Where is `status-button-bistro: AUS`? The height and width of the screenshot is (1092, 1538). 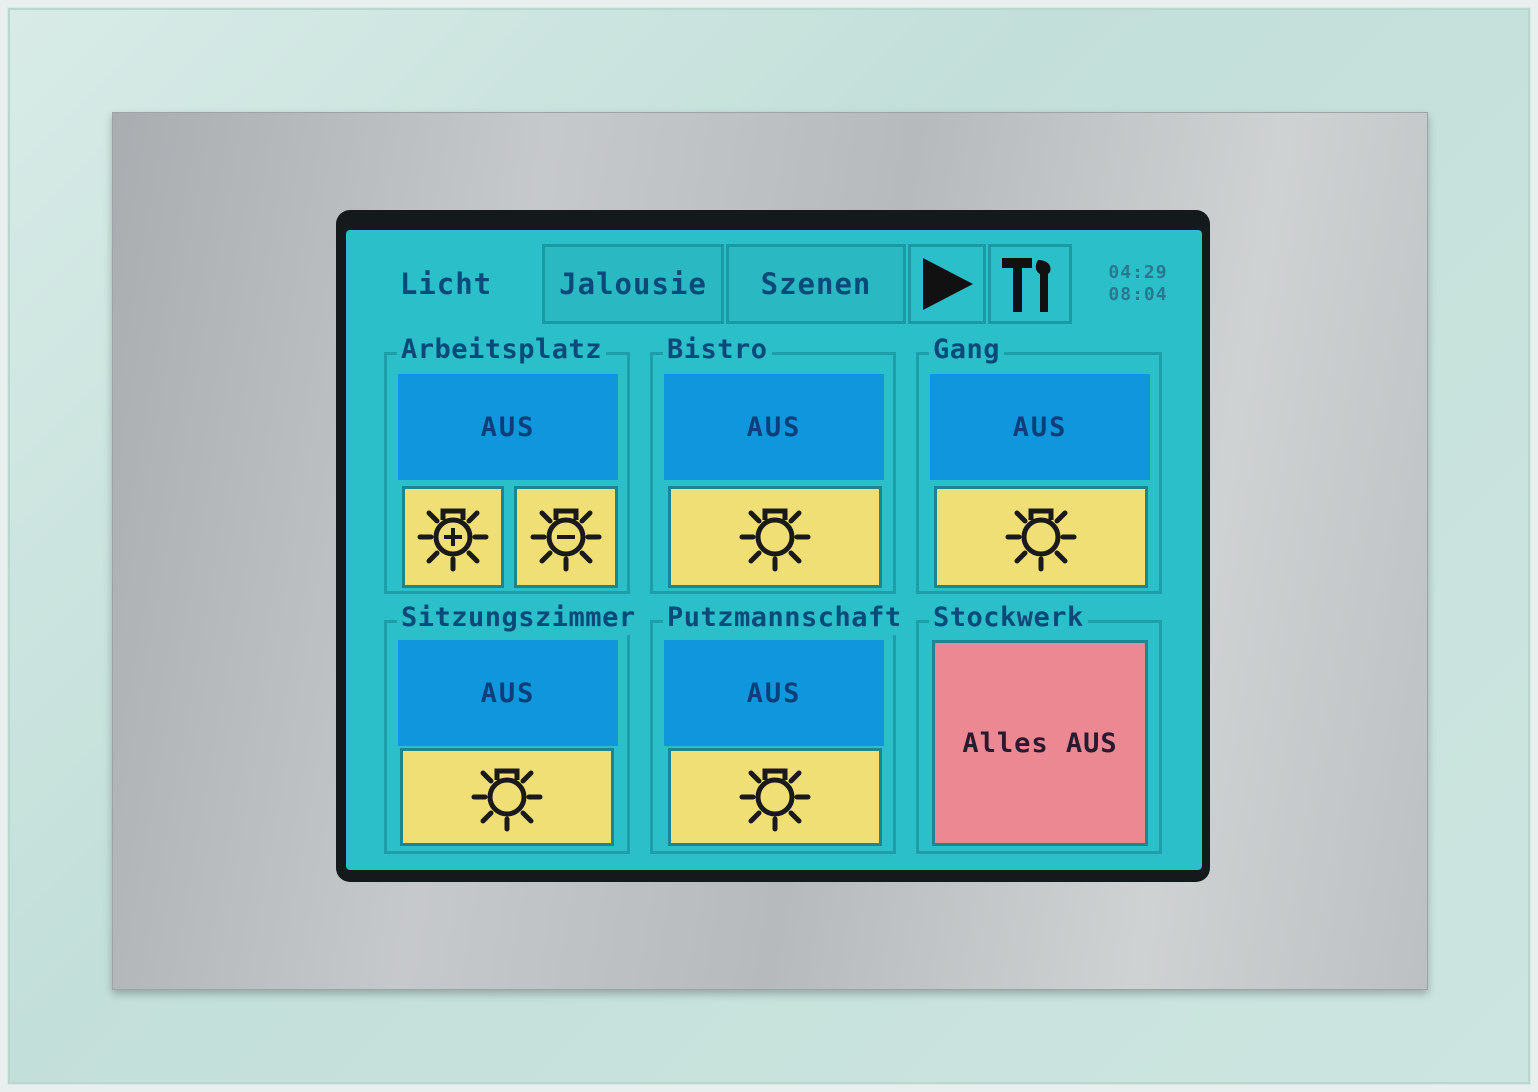 status-button-bistro: AUS is located at coordinates (774, 427).